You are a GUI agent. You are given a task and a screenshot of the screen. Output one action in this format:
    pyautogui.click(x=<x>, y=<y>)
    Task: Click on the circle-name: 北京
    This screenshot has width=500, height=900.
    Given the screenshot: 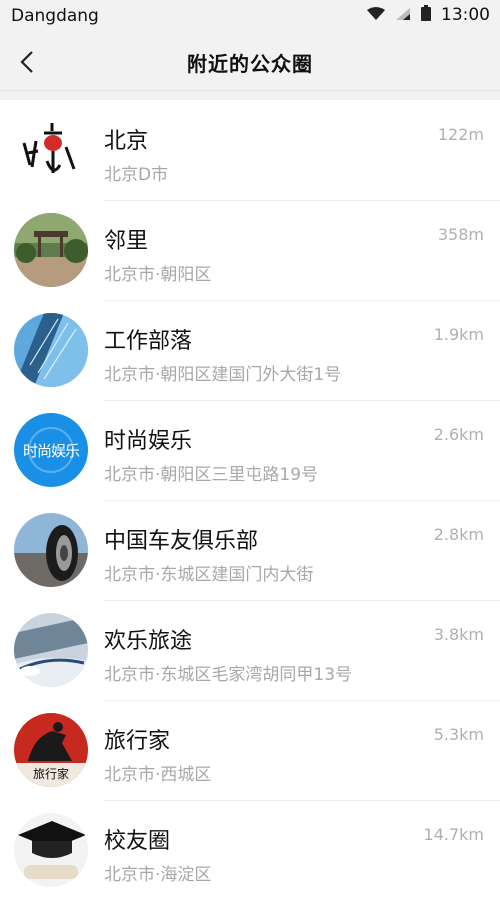 What is the action you would take?
    pyautogui.click(x=126, y=141)
    